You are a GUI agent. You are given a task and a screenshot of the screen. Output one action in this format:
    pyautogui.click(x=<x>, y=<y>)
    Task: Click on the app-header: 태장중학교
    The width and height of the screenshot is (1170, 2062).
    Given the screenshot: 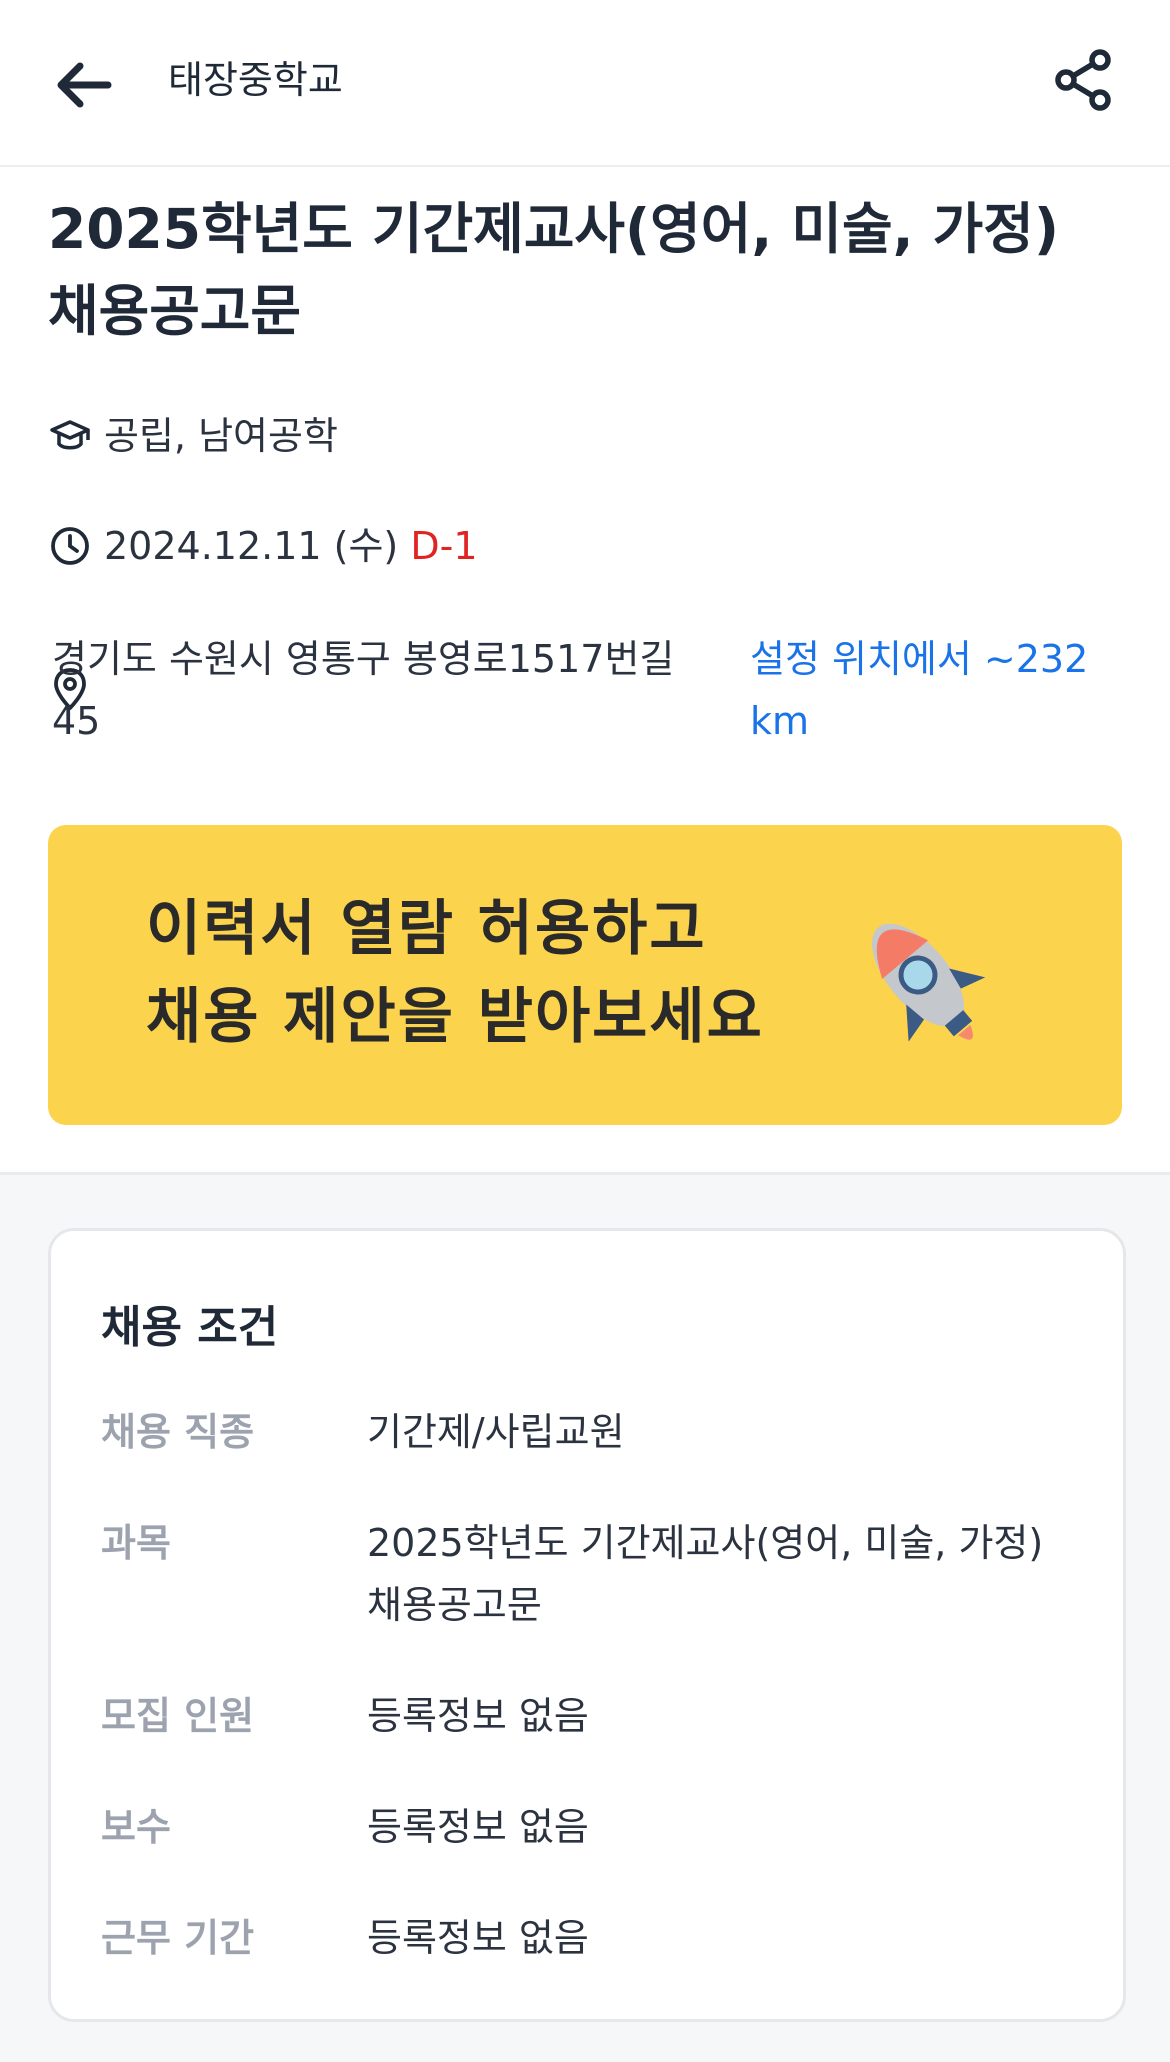 What is the action you would take?
    pyautogui.click(x=585, y=83)
    